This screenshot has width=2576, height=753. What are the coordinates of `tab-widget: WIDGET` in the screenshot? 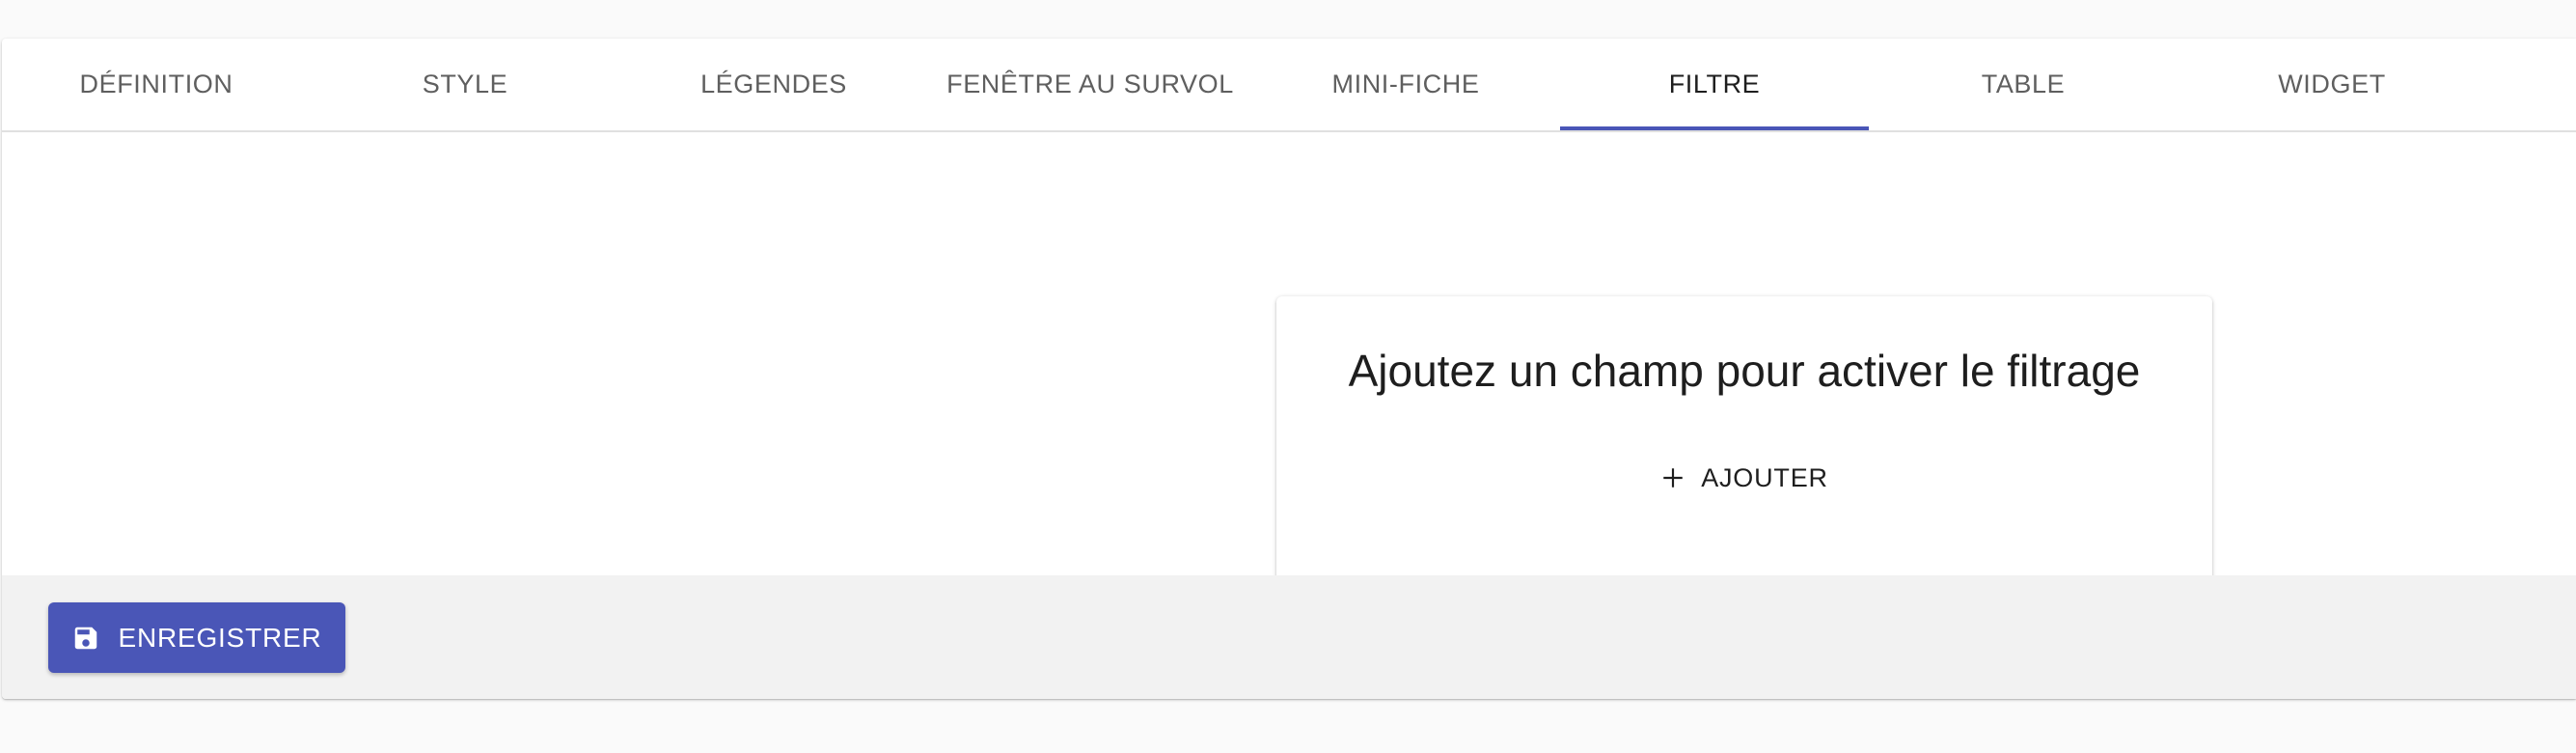 It's located at (2332, 84).